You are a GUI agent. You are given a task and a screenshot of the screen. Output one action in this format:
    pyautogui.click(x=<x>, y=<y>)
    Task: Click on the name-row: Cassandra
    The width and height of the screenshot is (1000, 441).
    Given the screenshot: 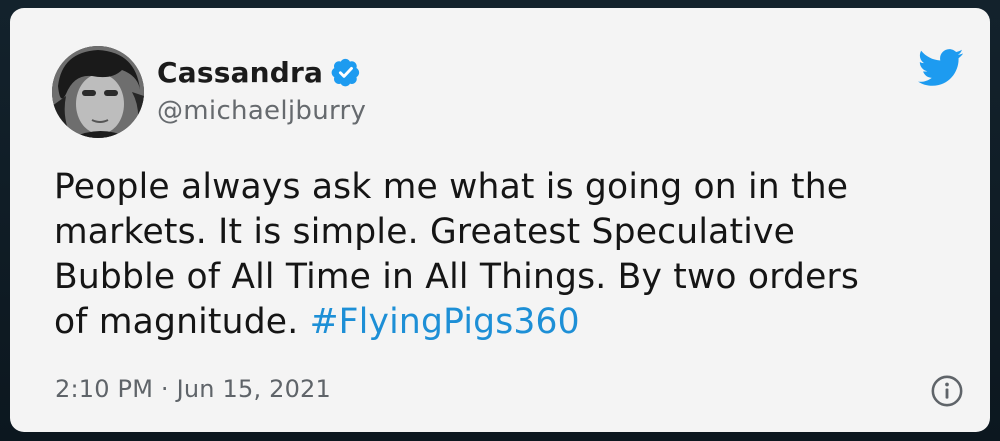 What is the action you would take?
    pyautogui.click(x=259, y=72)
    